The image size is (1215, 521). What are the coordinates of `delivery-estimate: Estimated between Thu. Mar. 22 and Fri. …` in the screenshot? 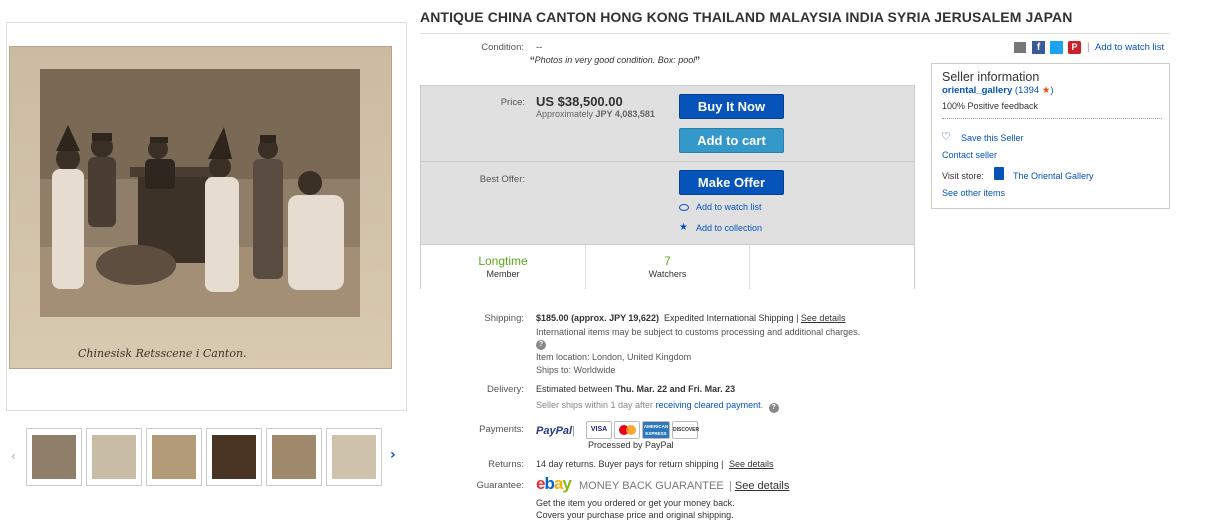 It's located at (636, 389).